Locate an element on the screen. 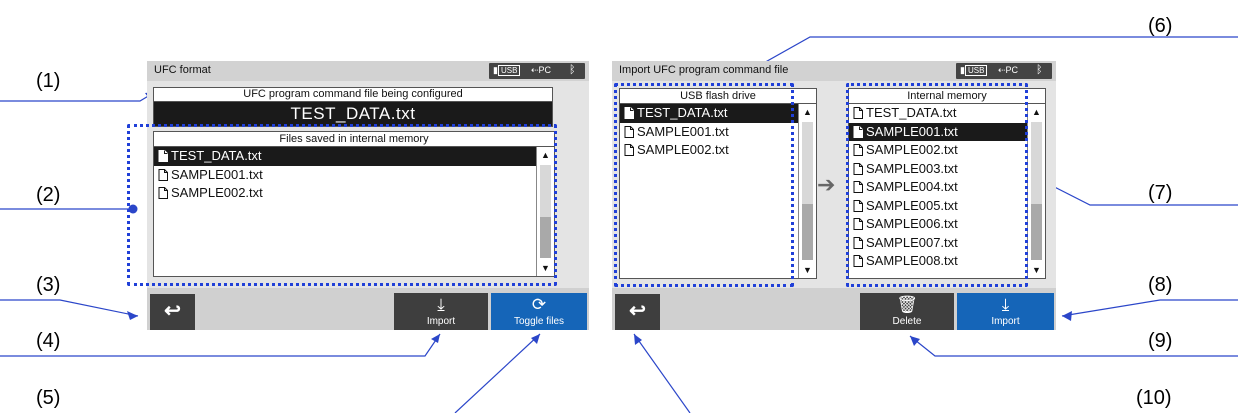  right-bottom-bar: ↩ 🗑 Delete ⤓ Import is located at coordinates (834, 309).